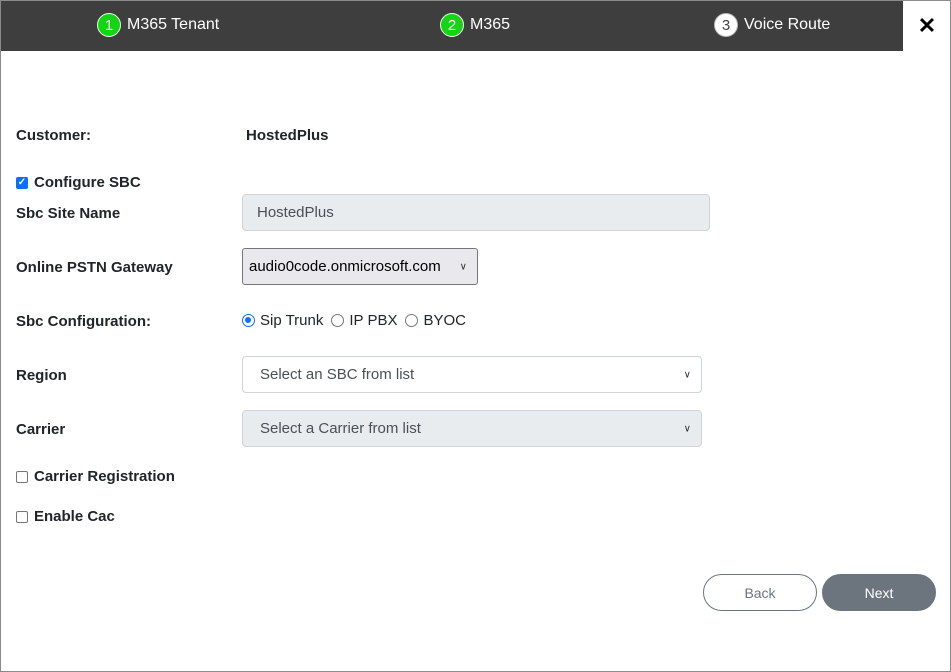 The width and height of the screenshot is (951, 672). I want to click on close-button: ✕, so click(927, 26).